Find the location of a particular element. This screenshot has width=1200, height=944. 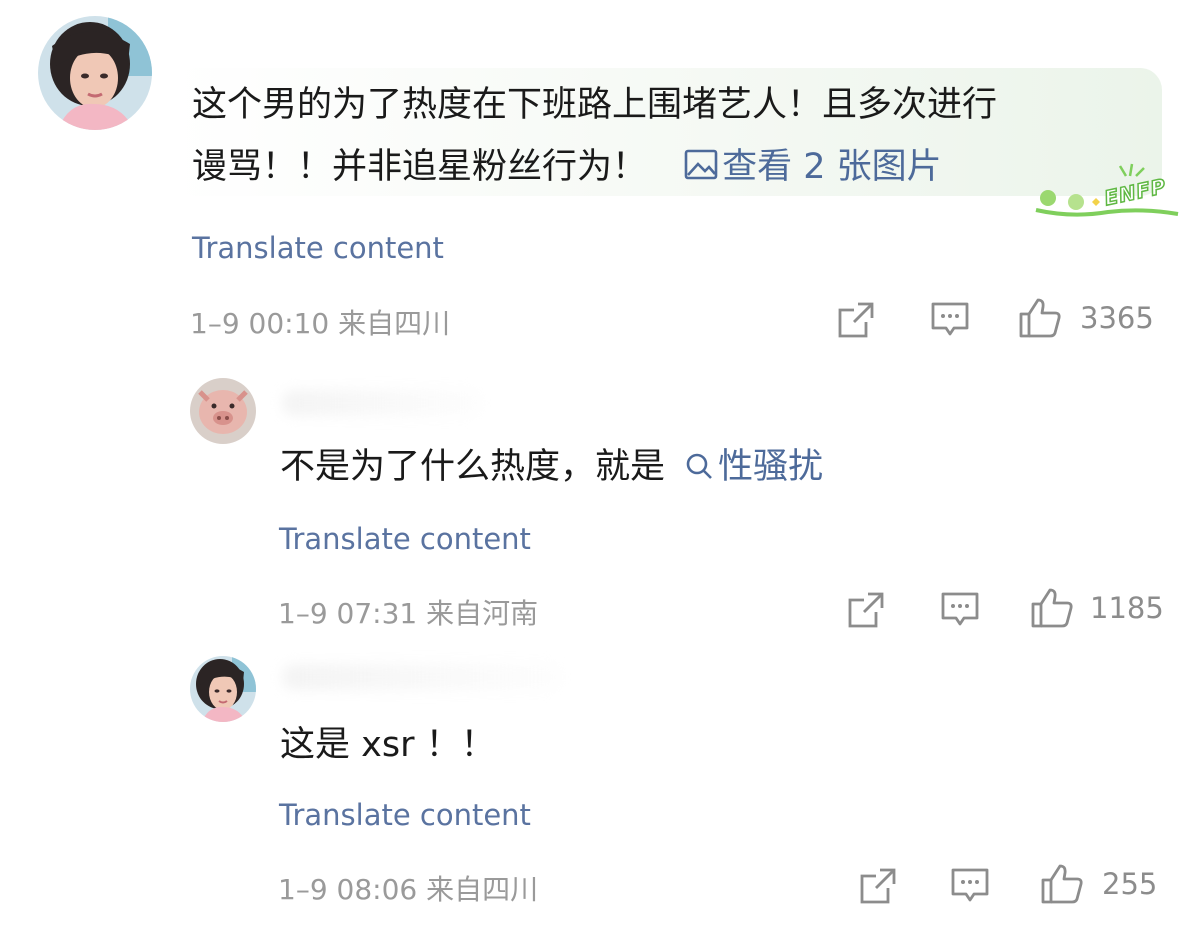

comment-text-line-1: 这是 xsr ！！ is located at coordinates (388, 745).